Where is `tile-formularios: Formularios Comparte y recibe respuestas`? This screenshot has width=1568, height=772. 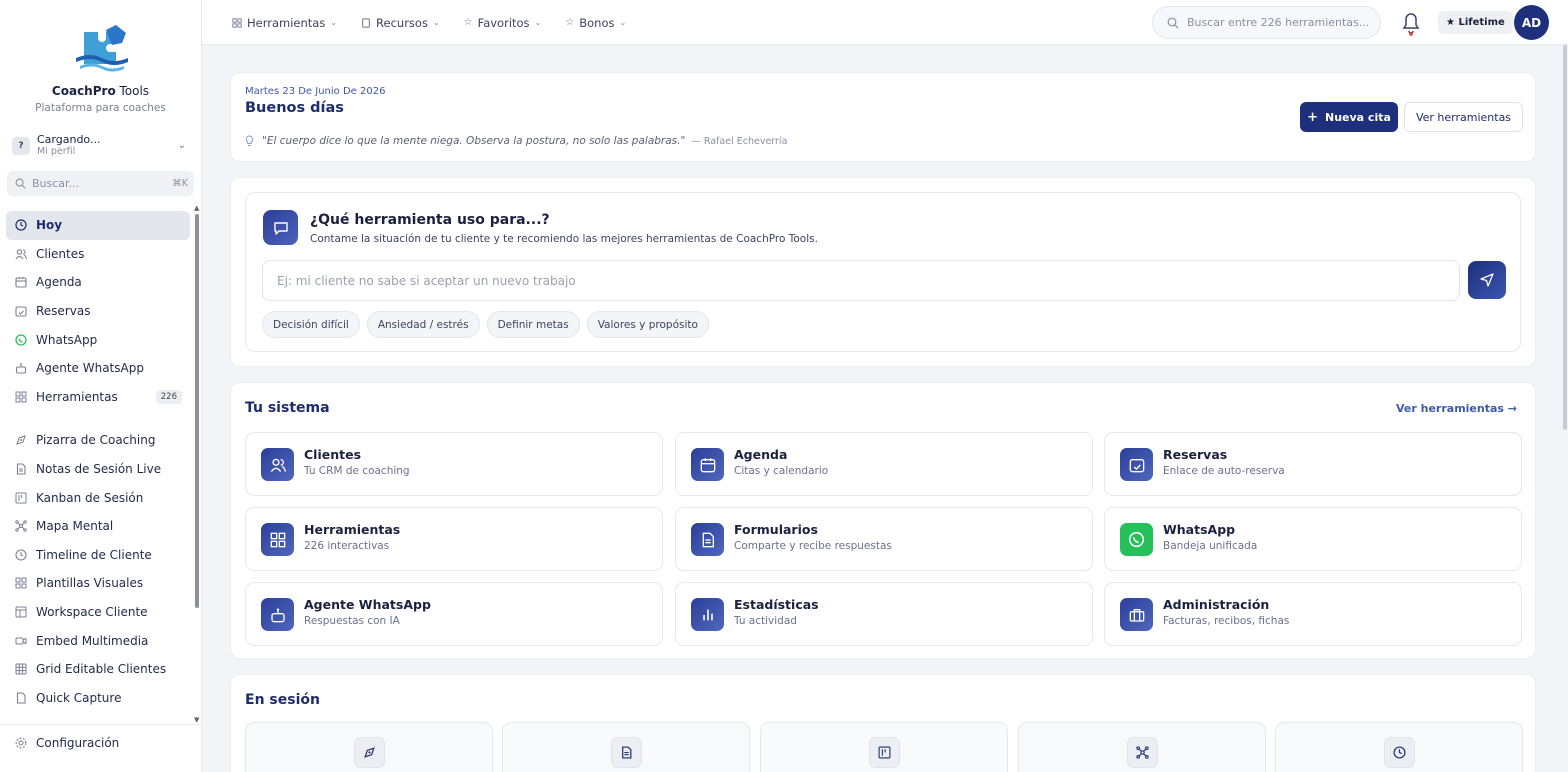 tile-formularios: Formularios Comparte y recibe respuestas is located at coordinates (884, 539).